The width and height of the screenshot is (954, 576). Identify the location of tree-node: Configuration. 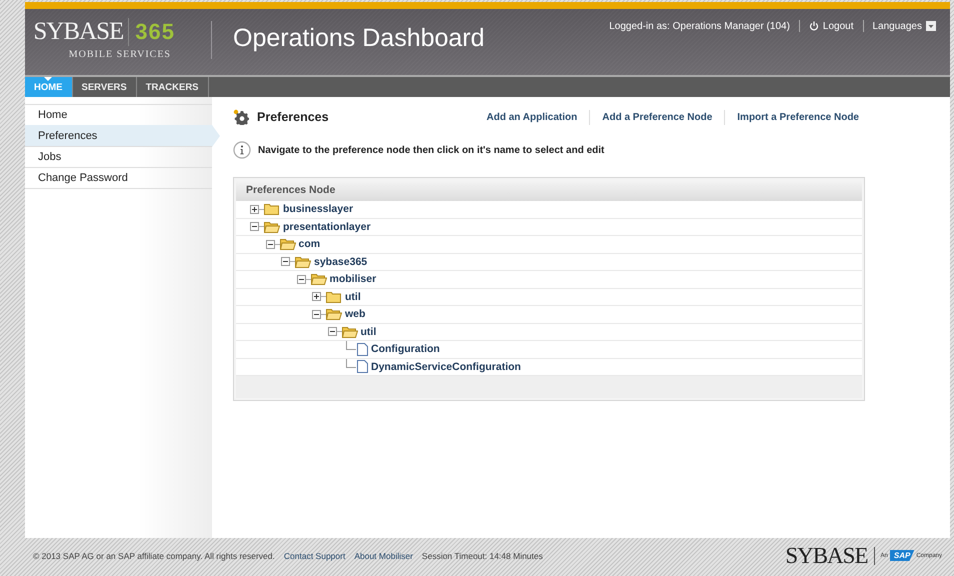
(405, 349).